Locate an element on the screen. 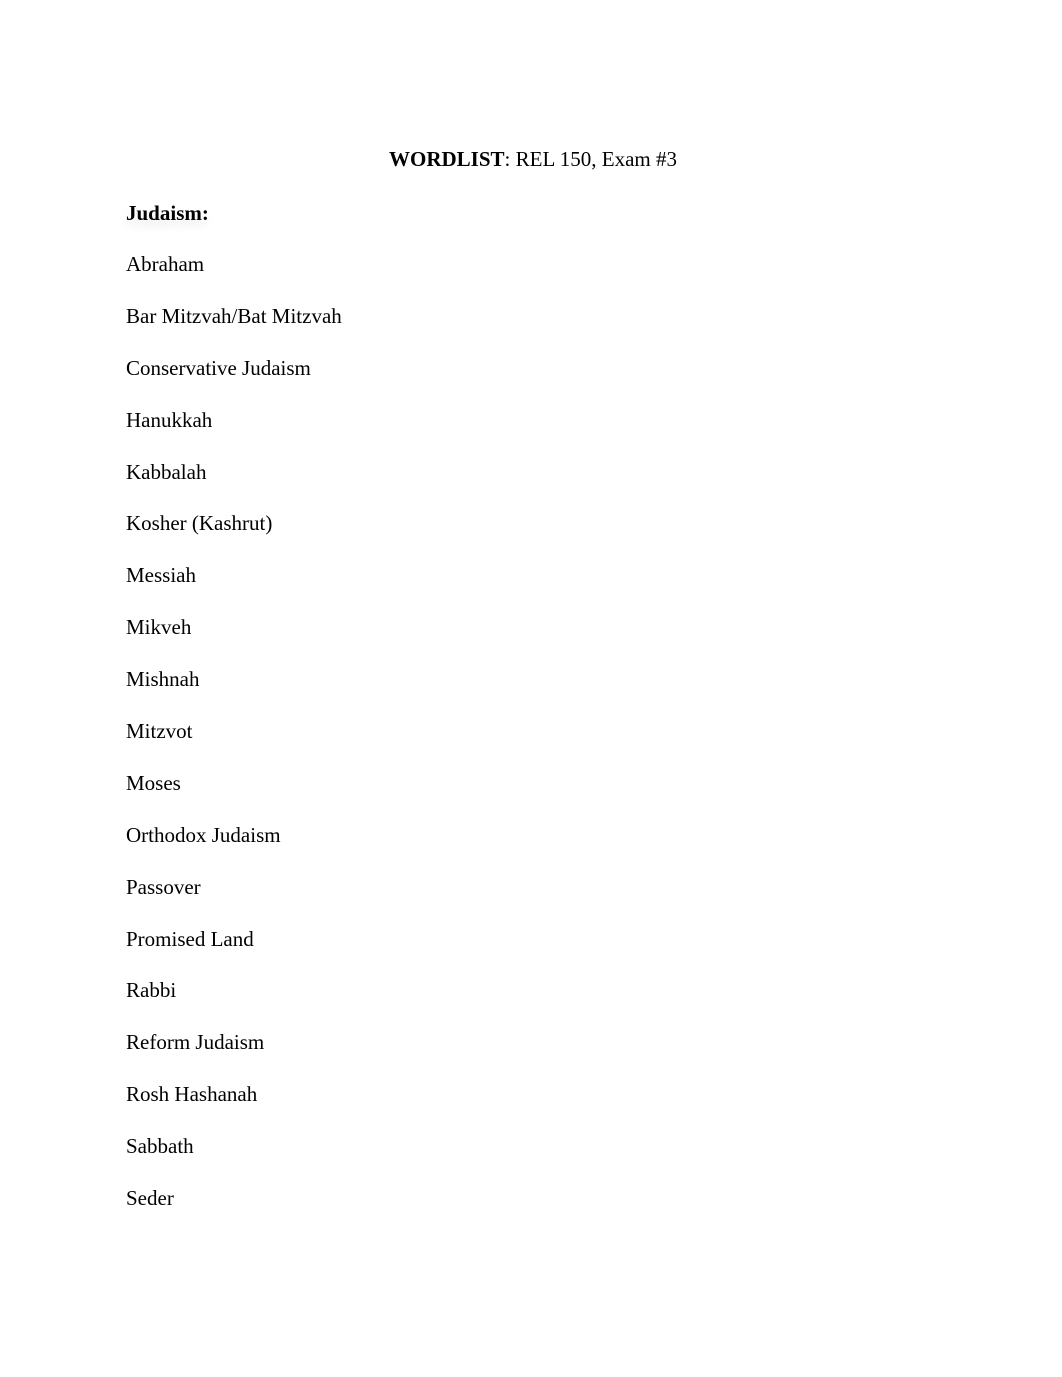  document-title: WORDLIST: REL 150, Exam #3 is located at coordinates (531, 159).